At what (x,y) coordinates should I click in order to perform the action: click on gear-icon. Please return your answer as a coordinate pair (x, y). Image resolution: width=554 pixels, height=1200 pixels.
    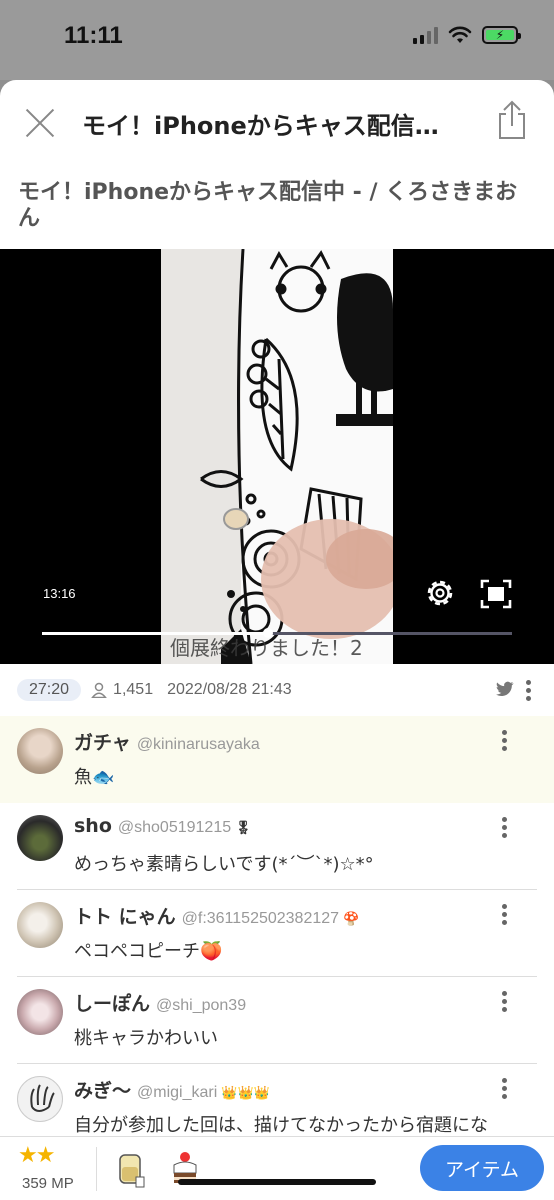
    Looking at the image, I should click on (440, 593).